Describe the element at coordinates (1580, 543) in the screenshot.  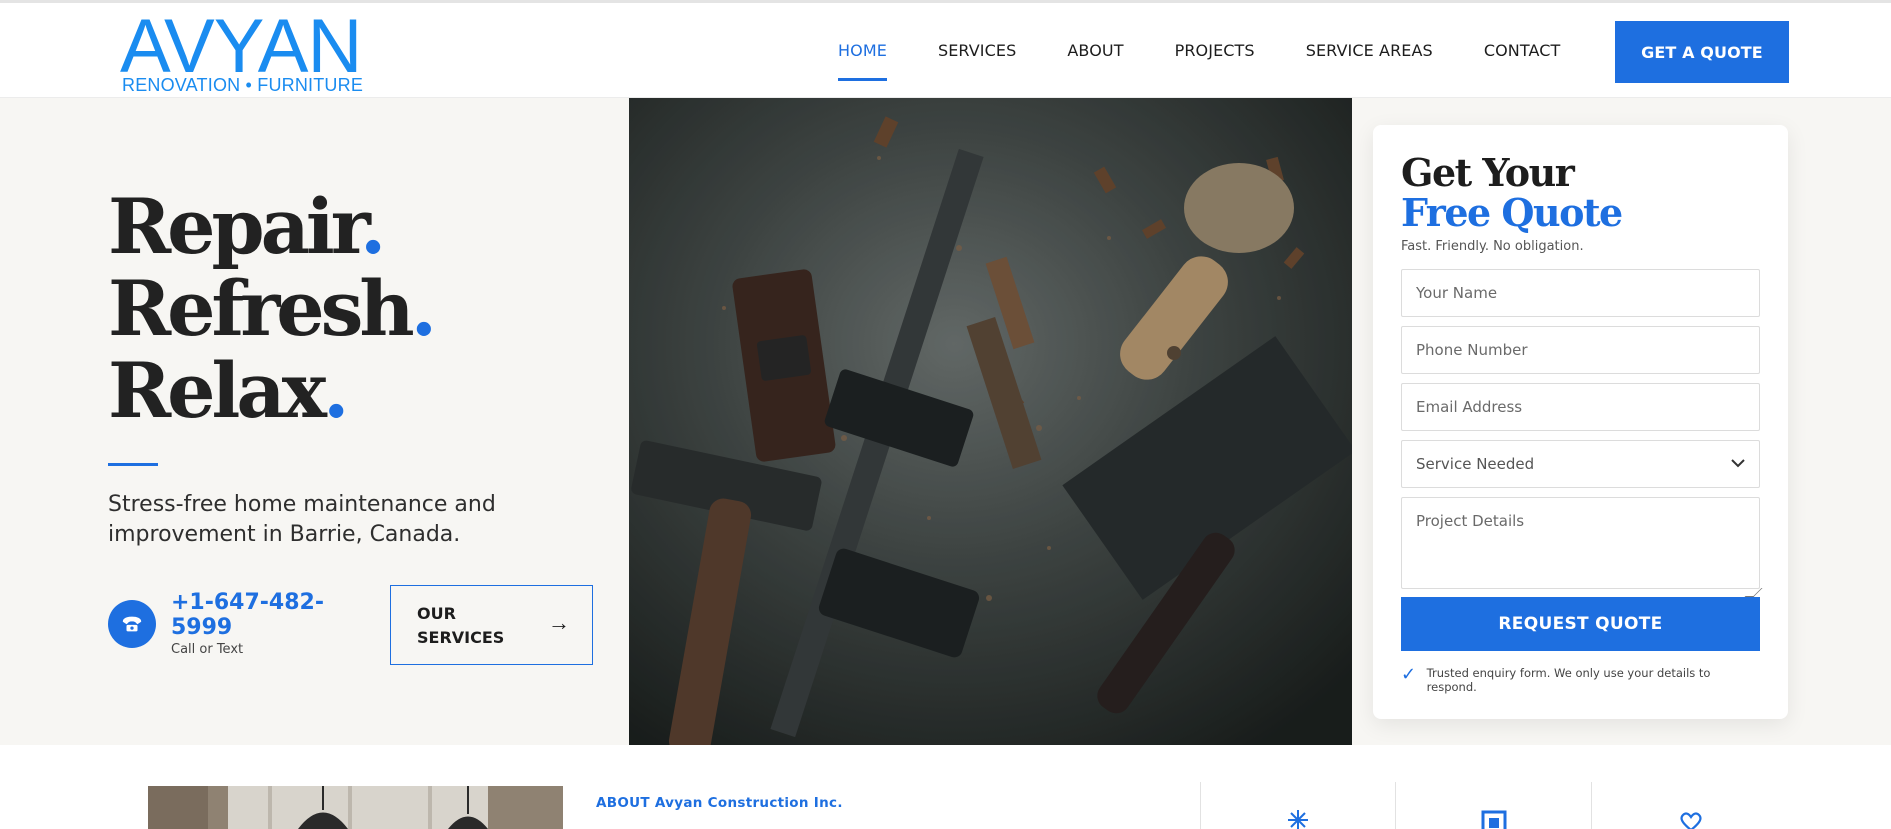
I see `project-details-field` at that location.